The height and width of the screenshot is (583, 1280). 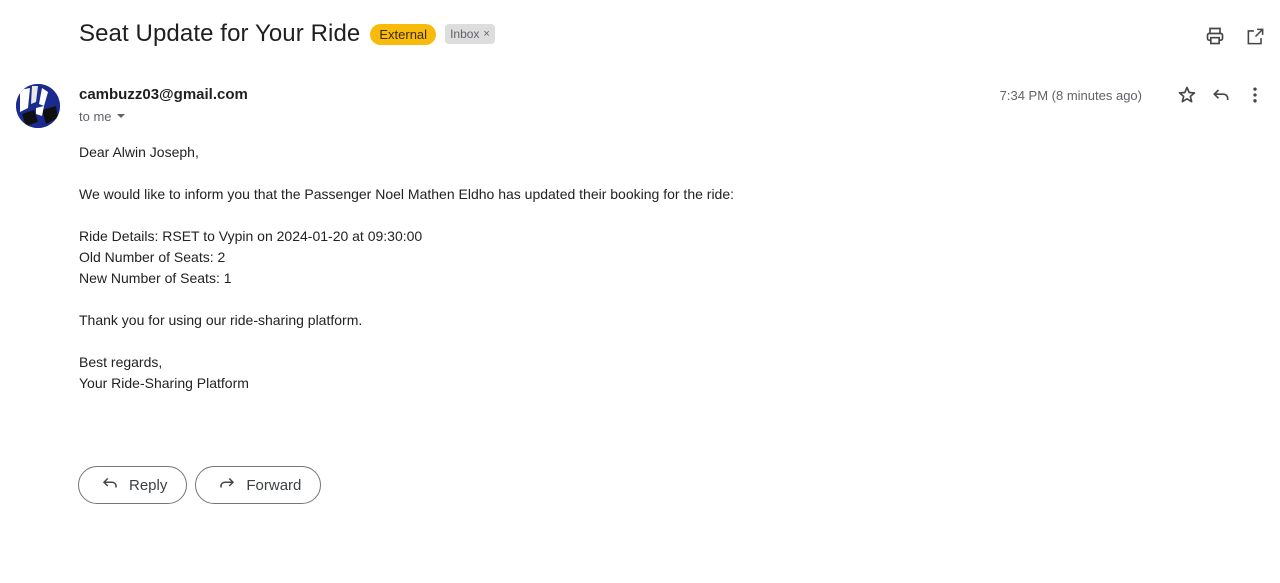 What do you see at coordinates (119, 116) in the screenshot?
I see `caret-down-icon` at bounding box center [119, 116].